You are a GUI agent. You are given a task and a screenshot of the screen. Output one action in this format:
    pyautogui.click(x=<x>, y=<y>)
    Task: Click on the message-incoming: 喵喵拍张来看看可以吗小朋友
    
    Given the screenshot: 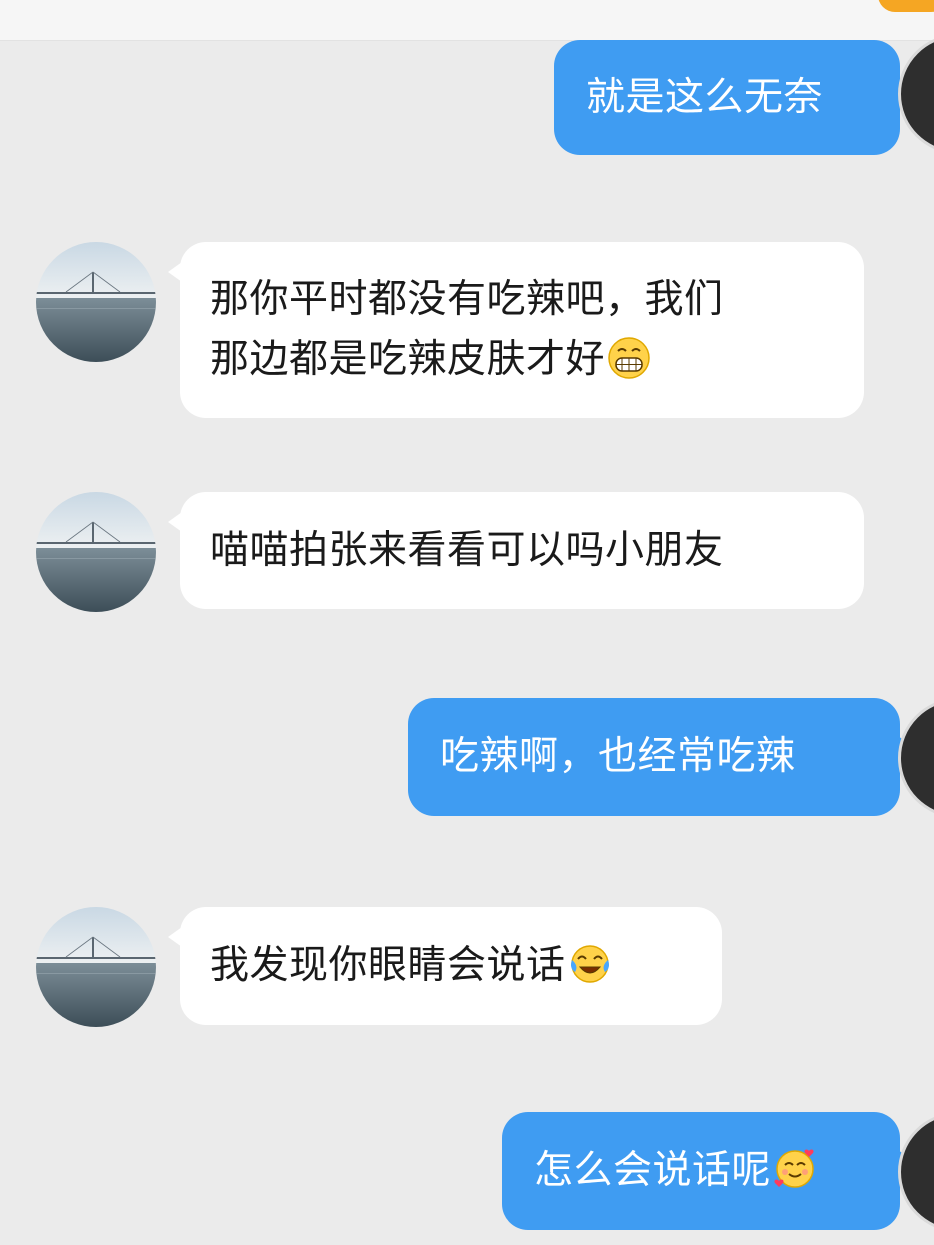 What is the action you would take?
    pyautogui.click(x=467, y=552)
    